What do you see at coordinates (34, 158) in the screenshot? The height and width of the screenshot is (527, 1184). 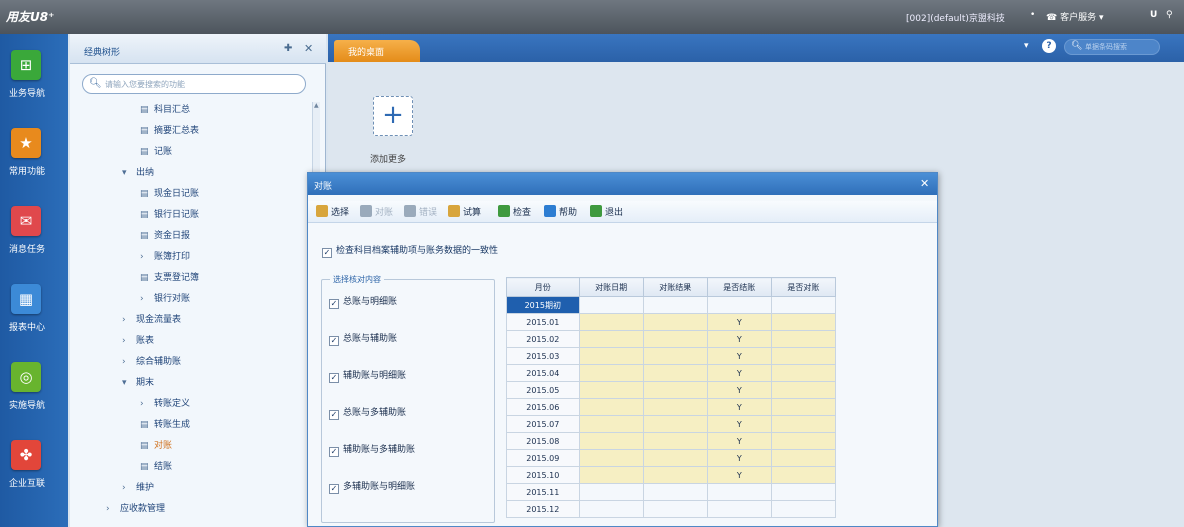 I see `nav-star: ★ 常用功能` at bounding box center [34, 158].